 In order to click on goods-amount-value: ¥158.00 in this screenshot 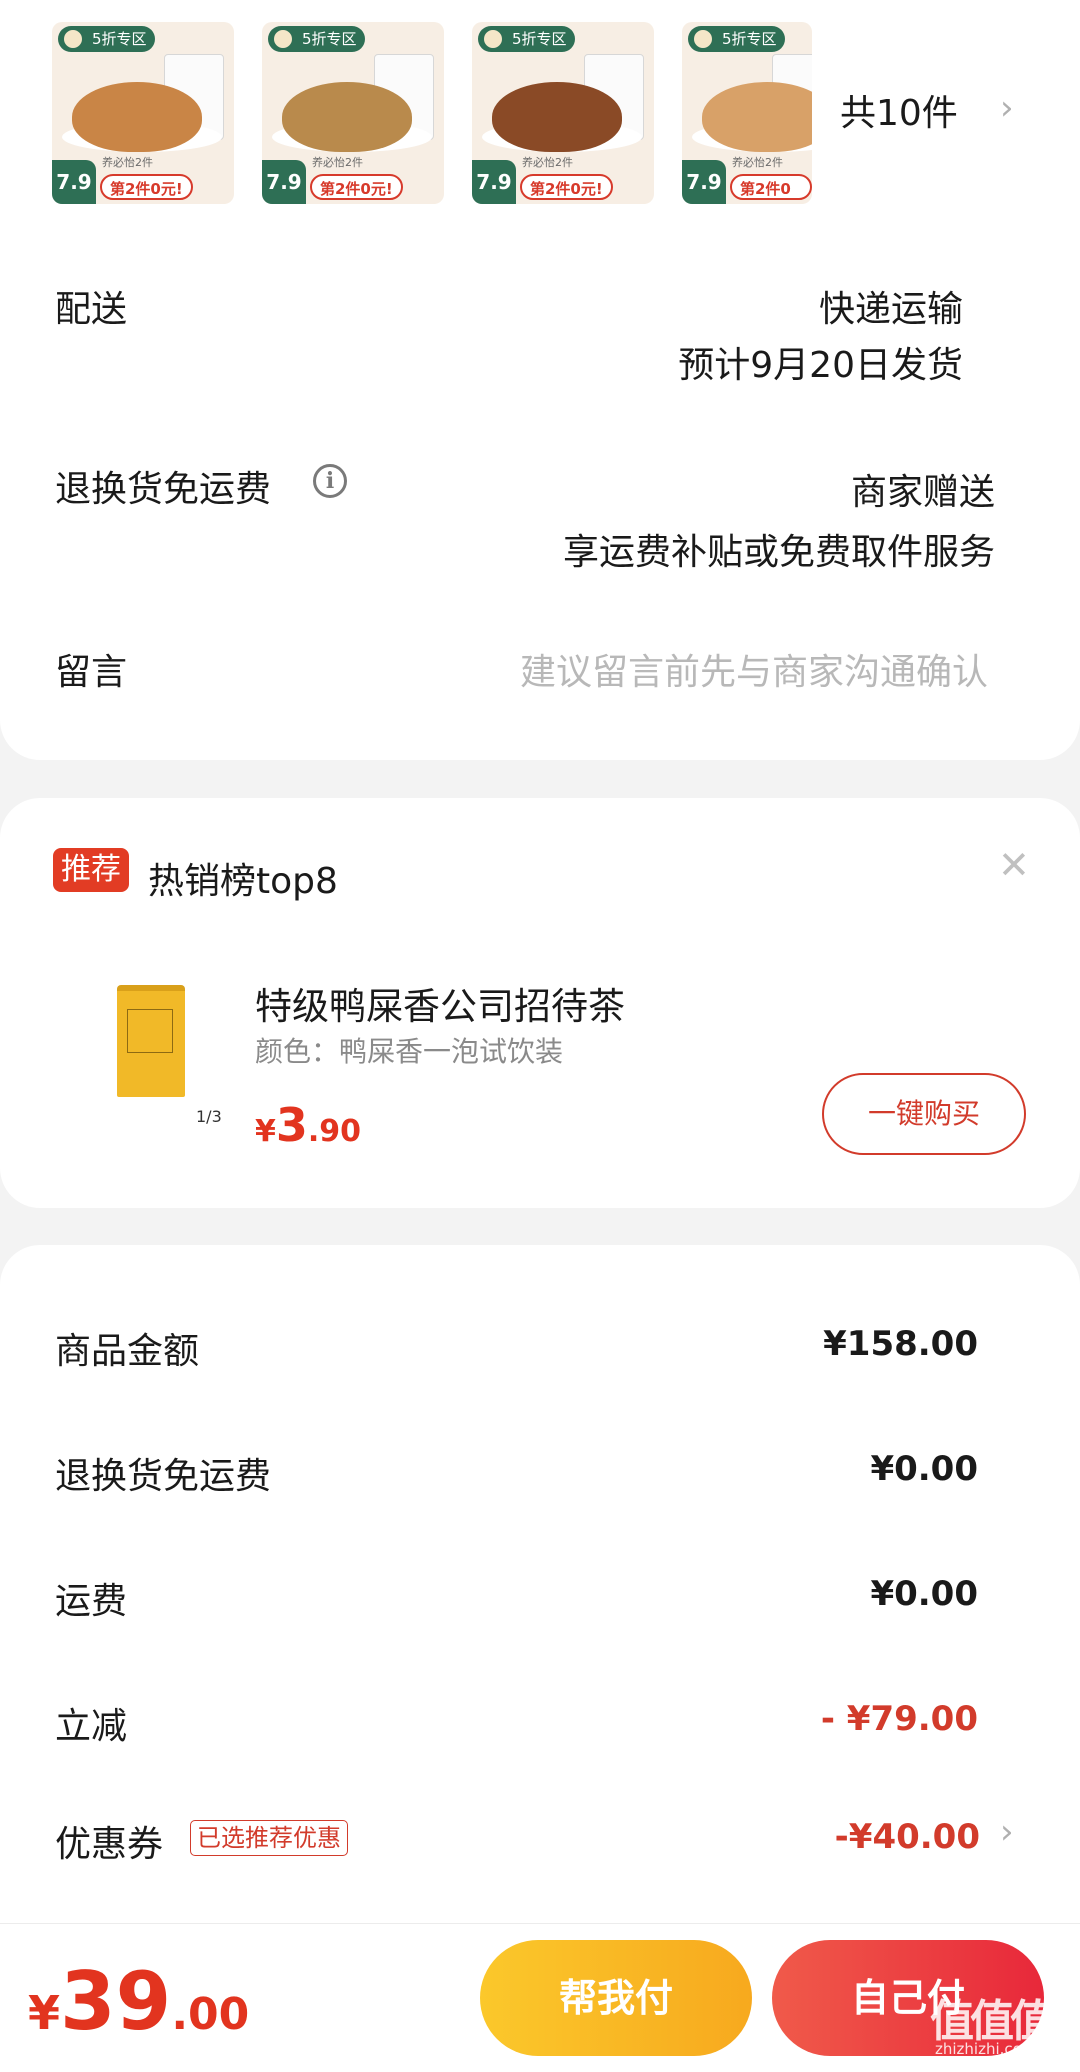, I will do `click(900, 1344)`.